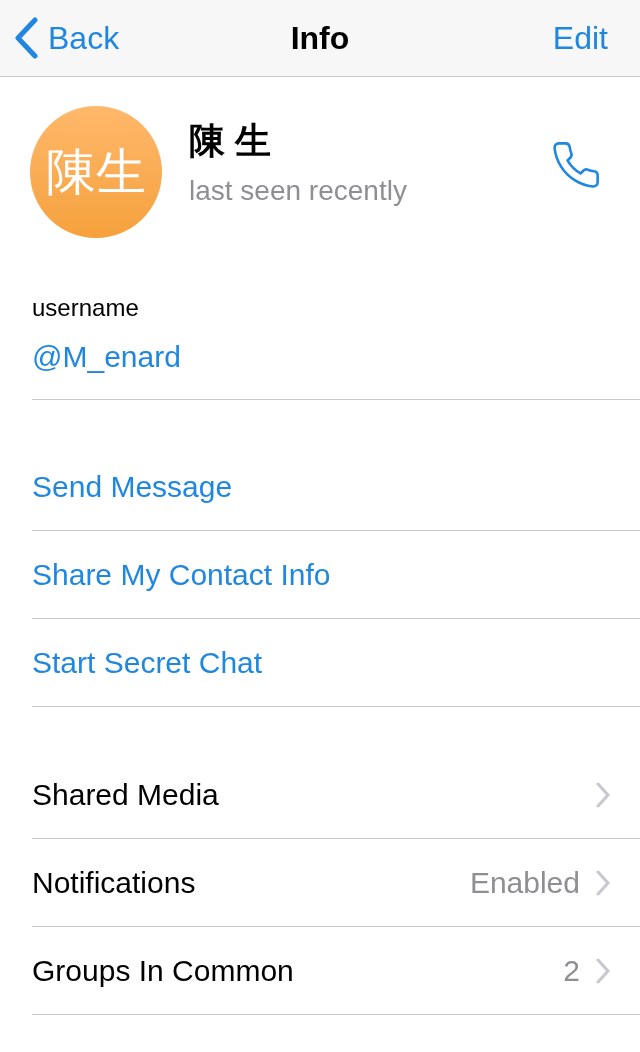  Describe the element at coordinates (571, 971) in the screenshot. I see `row-value: 2` at that location.